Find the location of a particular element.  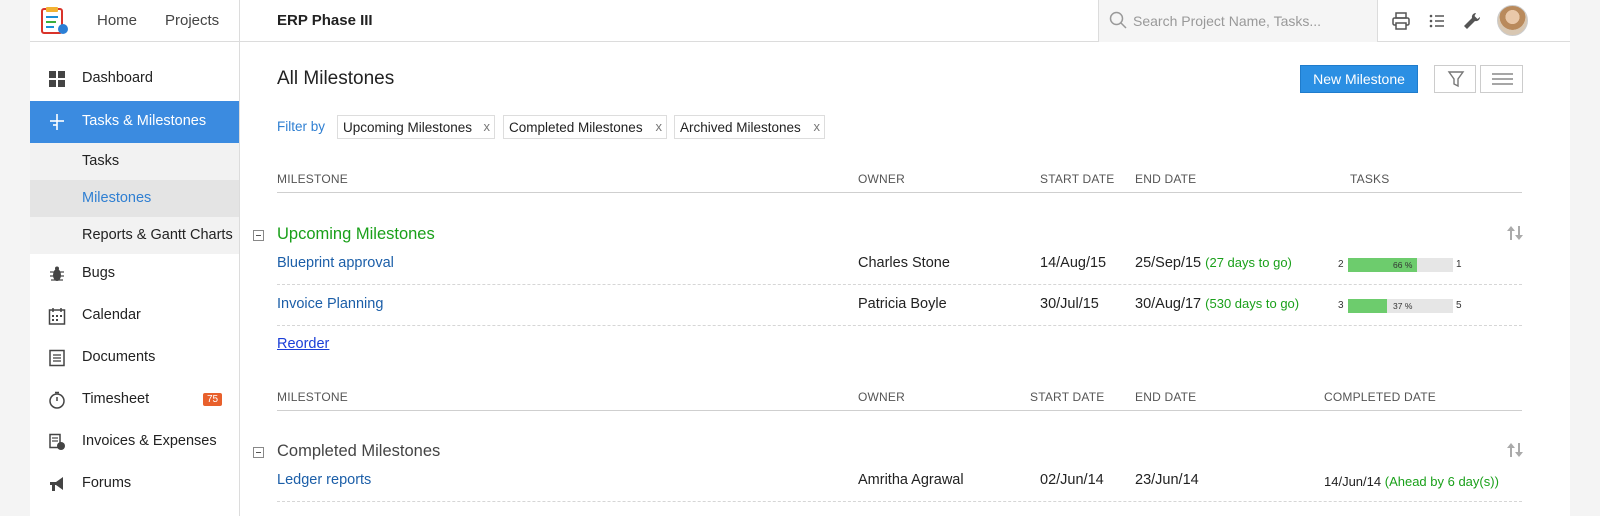

search-box is located at coordinates (1238, 21).